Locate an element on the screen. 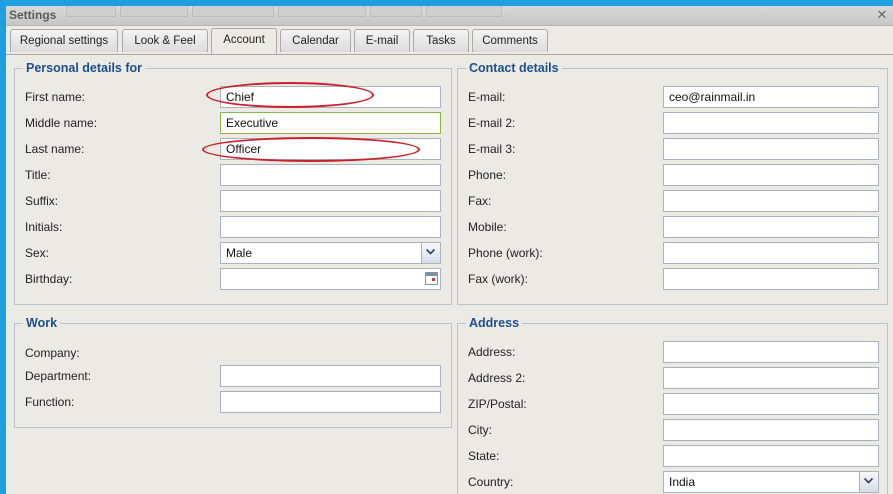 The width and height of the screenshot is (893, 494). company-label: Company: is located at coordinates (52, 353).